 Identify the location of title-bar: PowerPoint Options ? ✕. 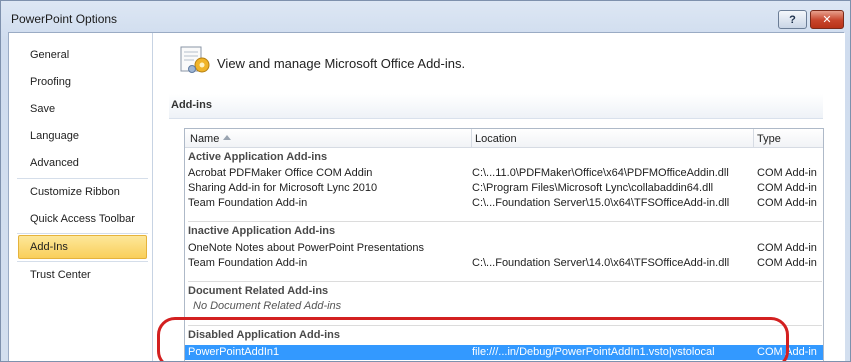
(425, 18).